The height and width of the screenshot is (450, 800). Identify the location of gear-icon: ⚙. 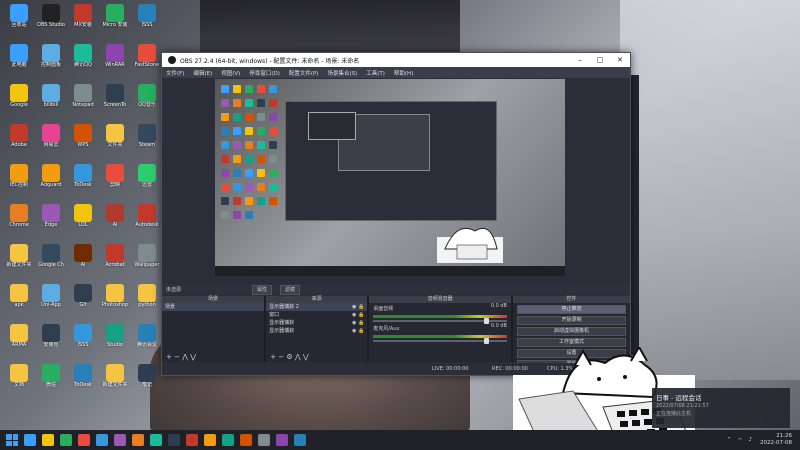
(289, 357).